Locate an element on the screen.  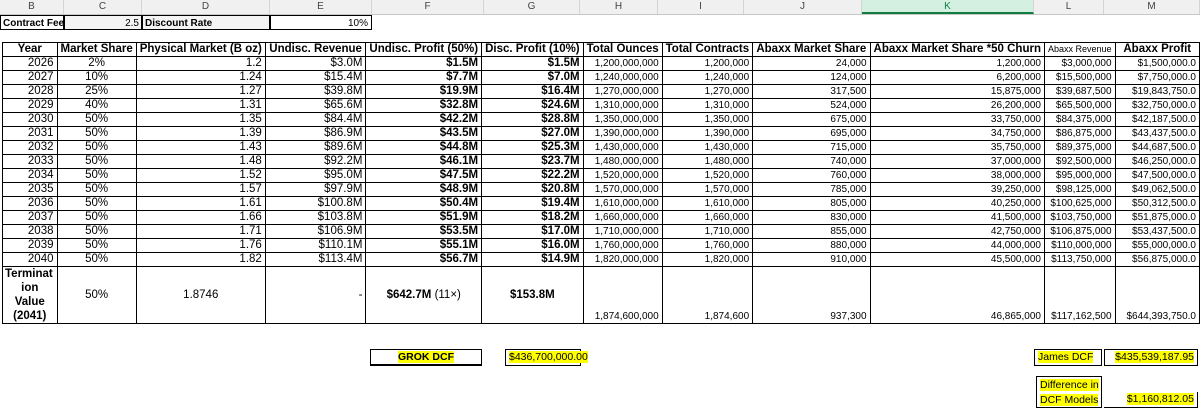
cell-abaxx-revenue: $3,000,000 is located at coordinates (1079, 63).